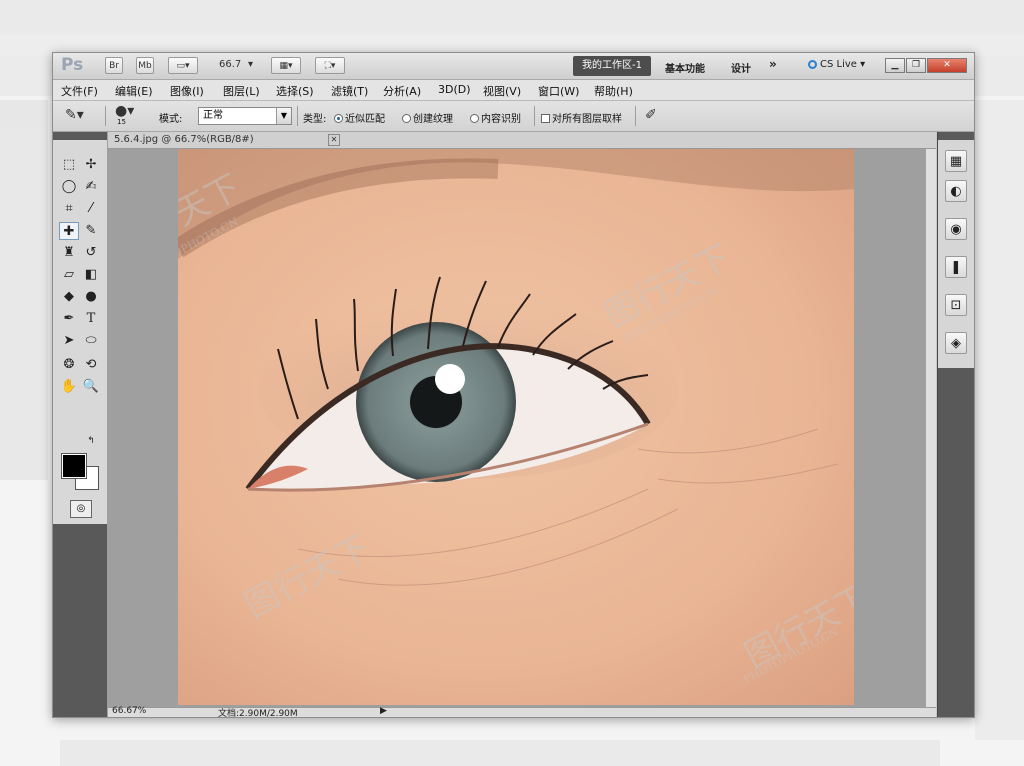 This screenshot has height=766, width=1024. I want to click on path-select-tool-icon: ➤, so click(69, 341).